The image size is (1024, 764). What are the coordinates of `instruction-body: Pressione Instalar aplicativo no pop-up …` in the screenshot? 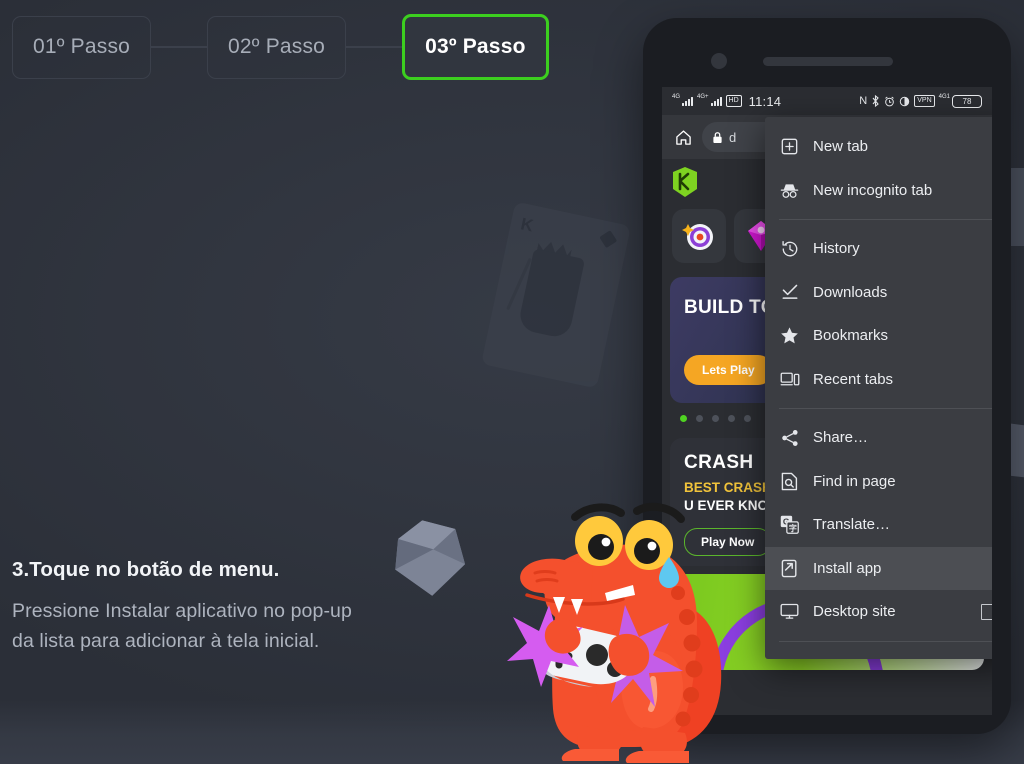 It's located at (182, 626).